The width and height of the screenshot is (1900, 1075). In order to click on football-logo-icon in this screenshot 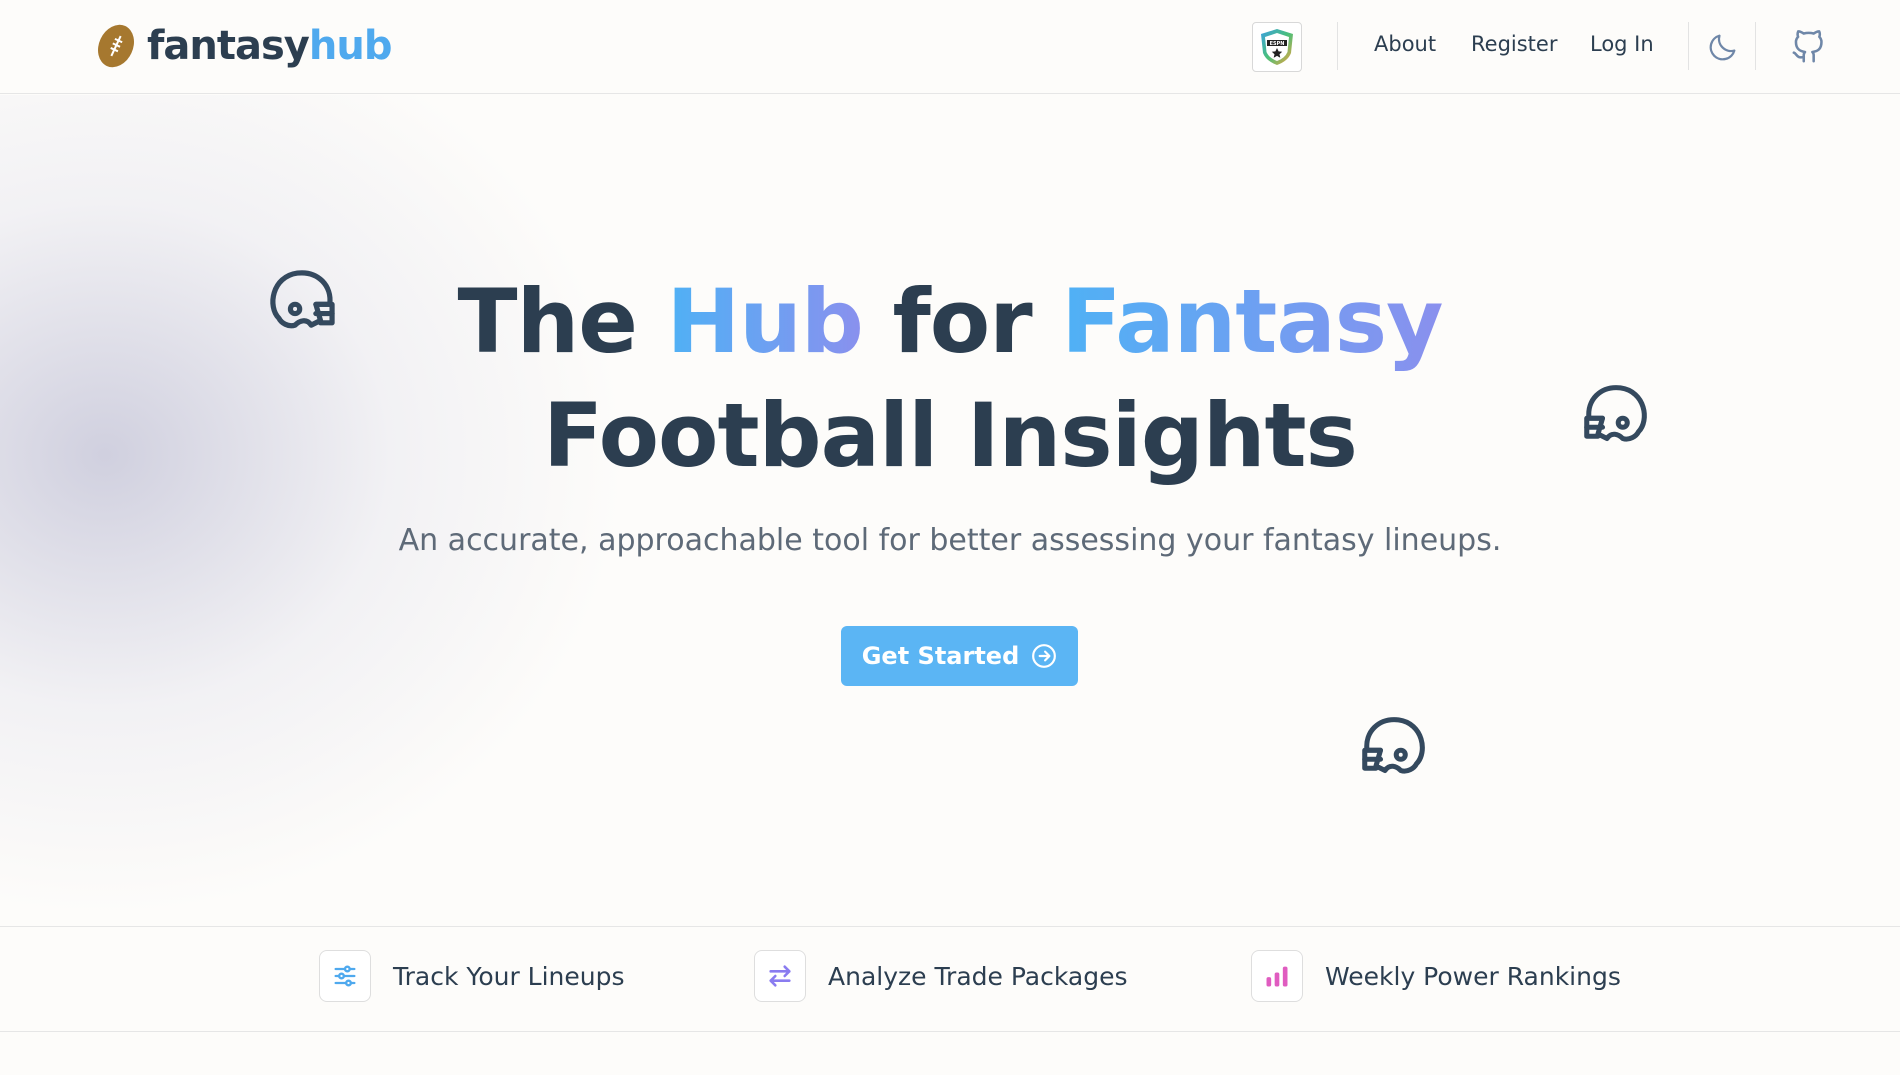, I will do `click(116, 46)`.